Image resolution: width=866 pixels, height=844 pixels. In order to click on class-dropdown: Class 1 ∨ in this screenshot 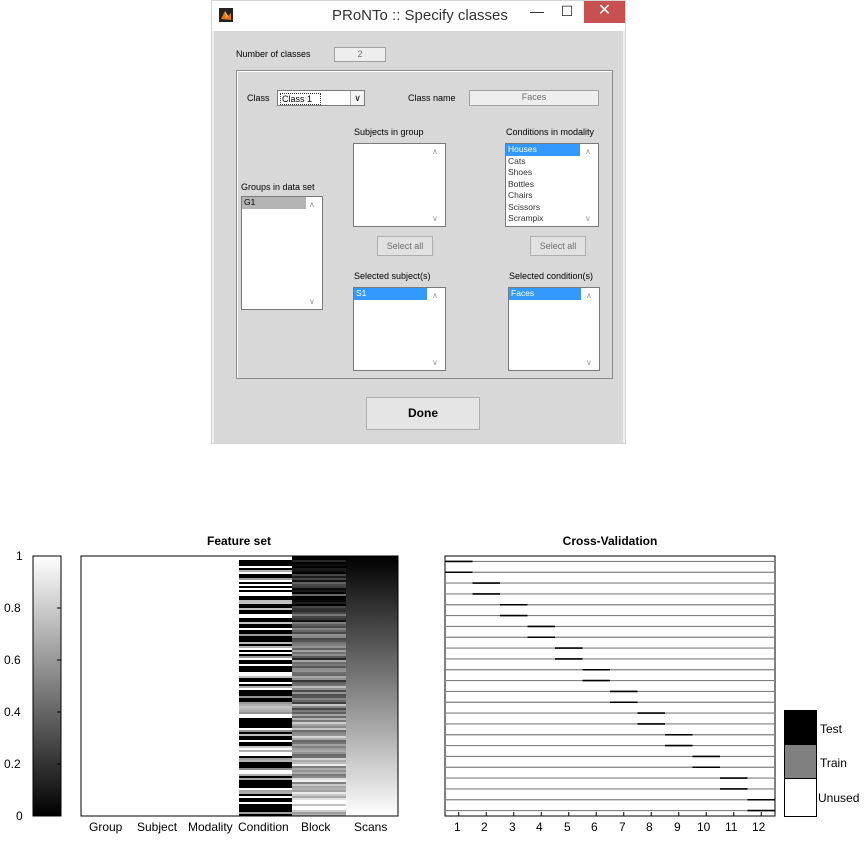, I will do `click(321, 98)`.